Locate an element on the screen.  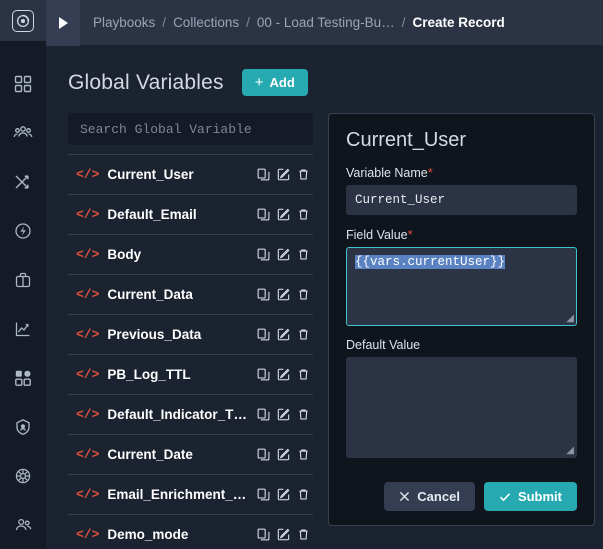
list-item: </> Body is located at coordinates (190, 254).